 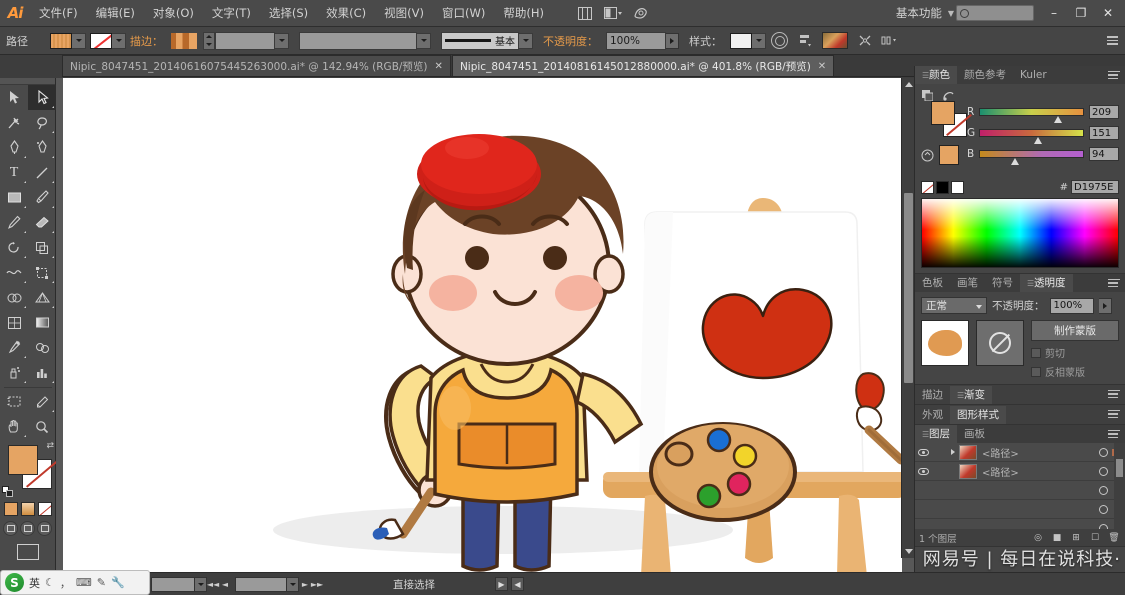 I want to click on menu-object: 对象(O), so click(x=173, y=13).